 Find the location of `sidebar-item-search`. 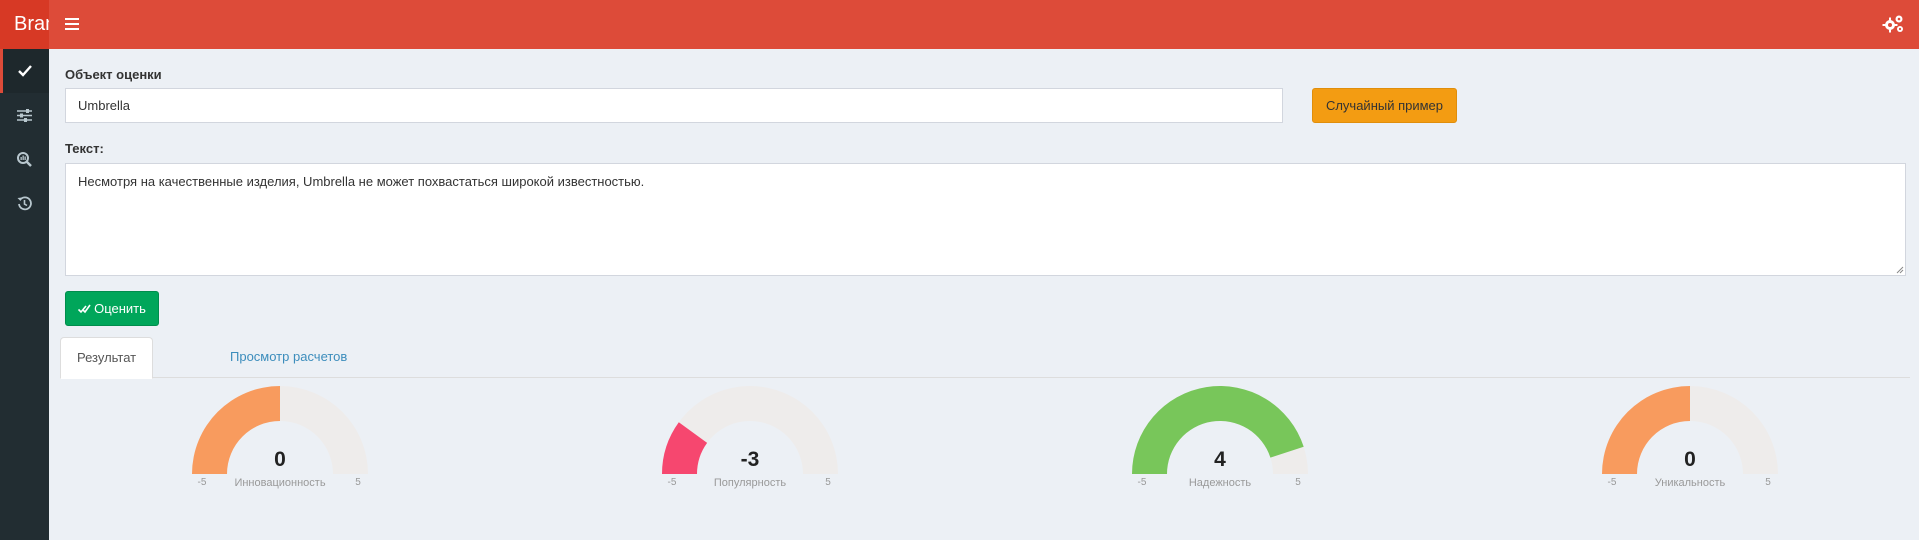

sidebar-item-search is located at coordinates (24, 159).